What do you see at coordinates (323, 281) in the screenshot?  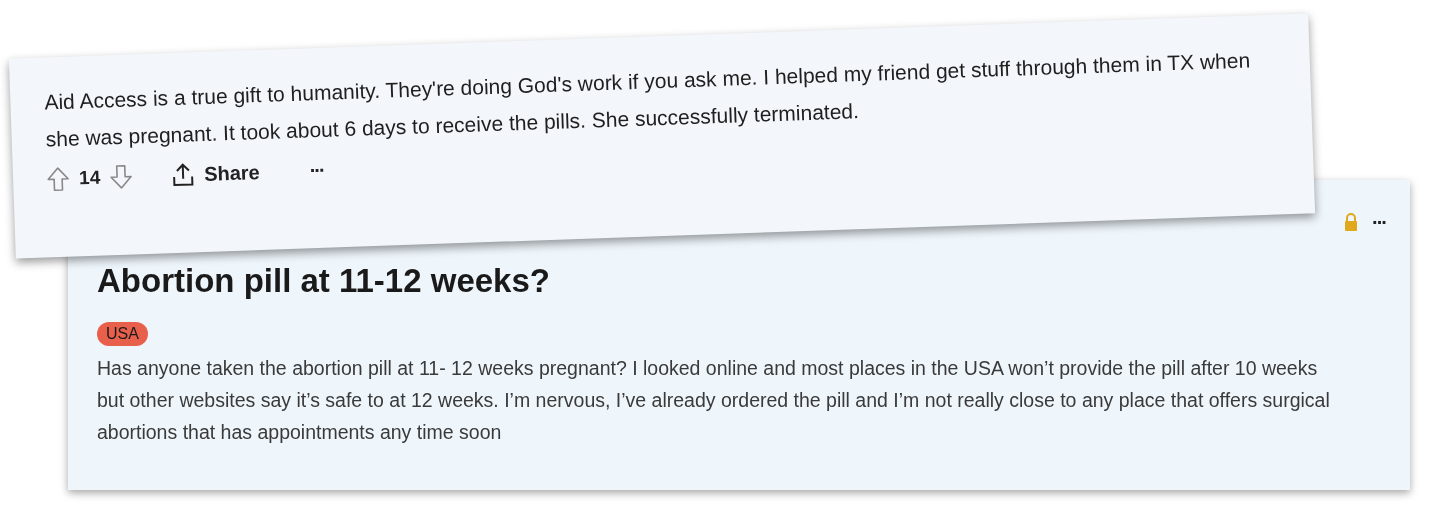 I see `post-title: Abortion pill at 11-12 weeks?` at bounding box center [323, 281].